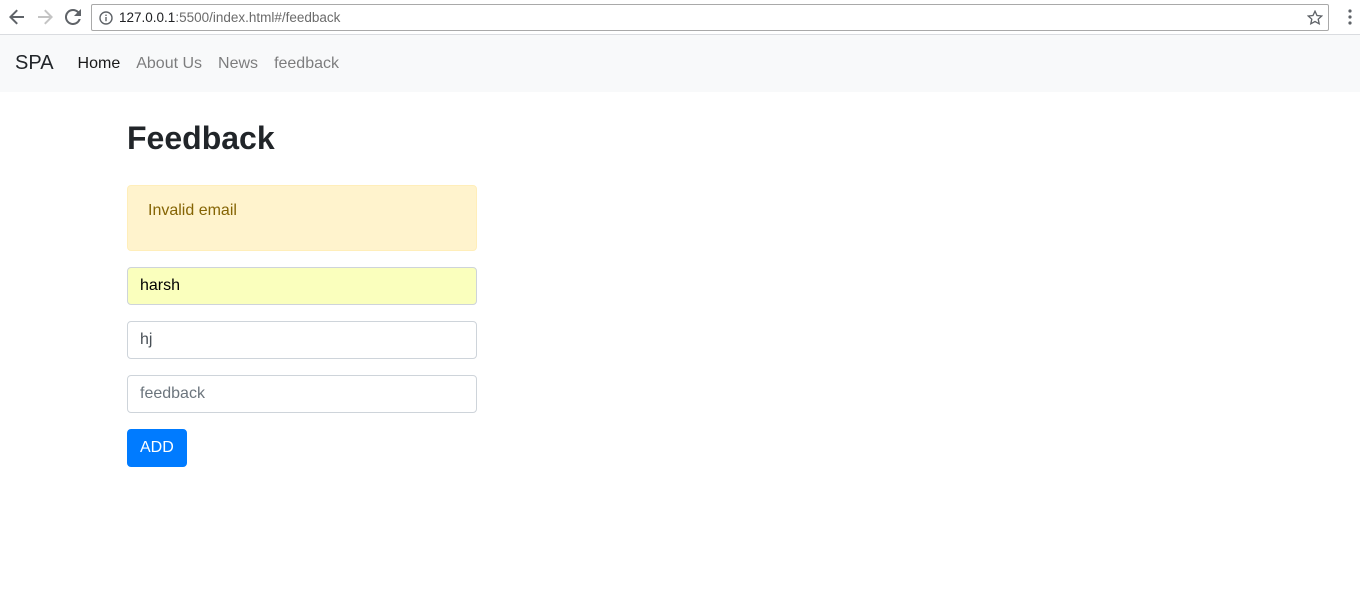 This screenshot has height=595, width=1360. What do you see at coordinates (306, 64) in the screenshot?
I see `nav-link-feedback: feedback` at bounding box center [306, 64].